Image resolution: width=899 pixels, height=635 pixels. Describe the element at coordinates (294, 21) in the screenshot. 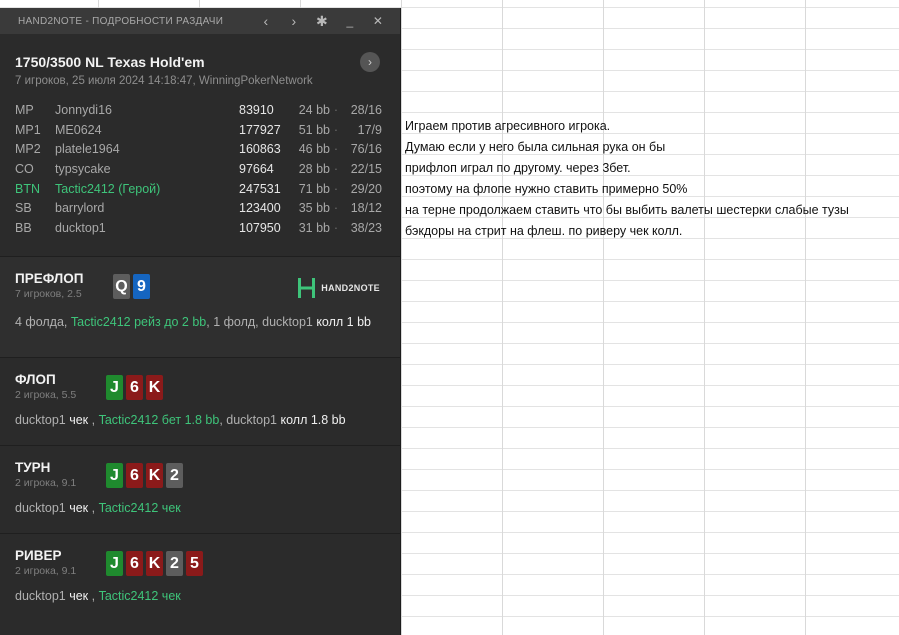

I see `next-hand-arrow-icon: ›` at that location.